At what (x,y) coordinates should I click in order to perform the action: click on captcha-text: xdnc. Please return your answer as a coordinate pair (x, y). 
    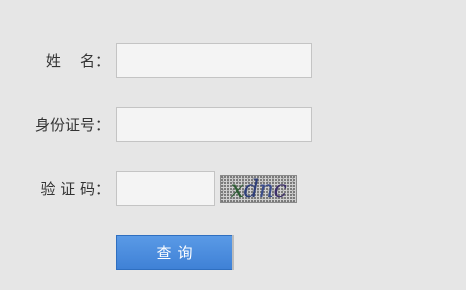
    Looking at the image, I should click on (258, 189).